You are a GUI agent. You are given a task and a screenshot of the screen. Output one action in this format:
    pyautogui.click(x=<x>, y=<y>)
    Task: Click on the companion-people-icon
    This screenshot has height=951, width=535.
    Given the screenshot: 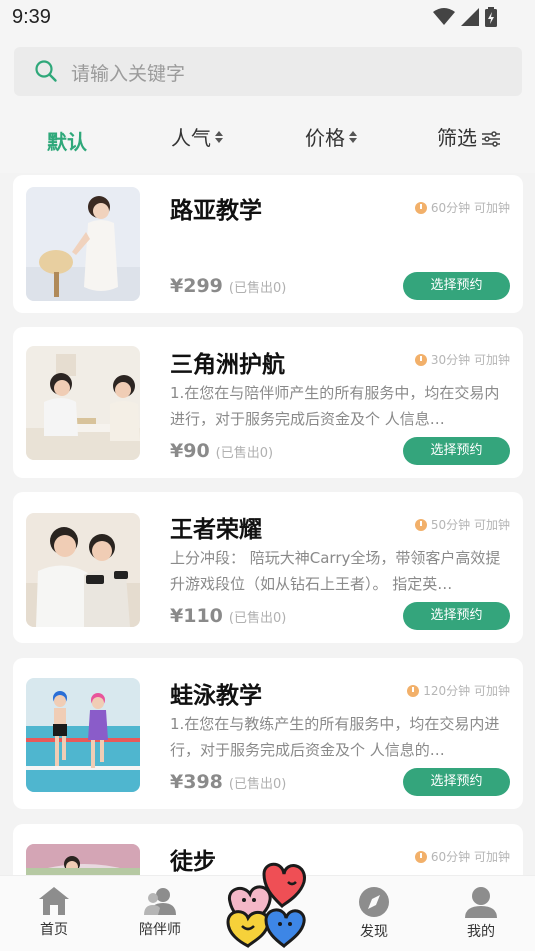 What is the action you would take?
    pyautogui.click(x=160, y=901)
    